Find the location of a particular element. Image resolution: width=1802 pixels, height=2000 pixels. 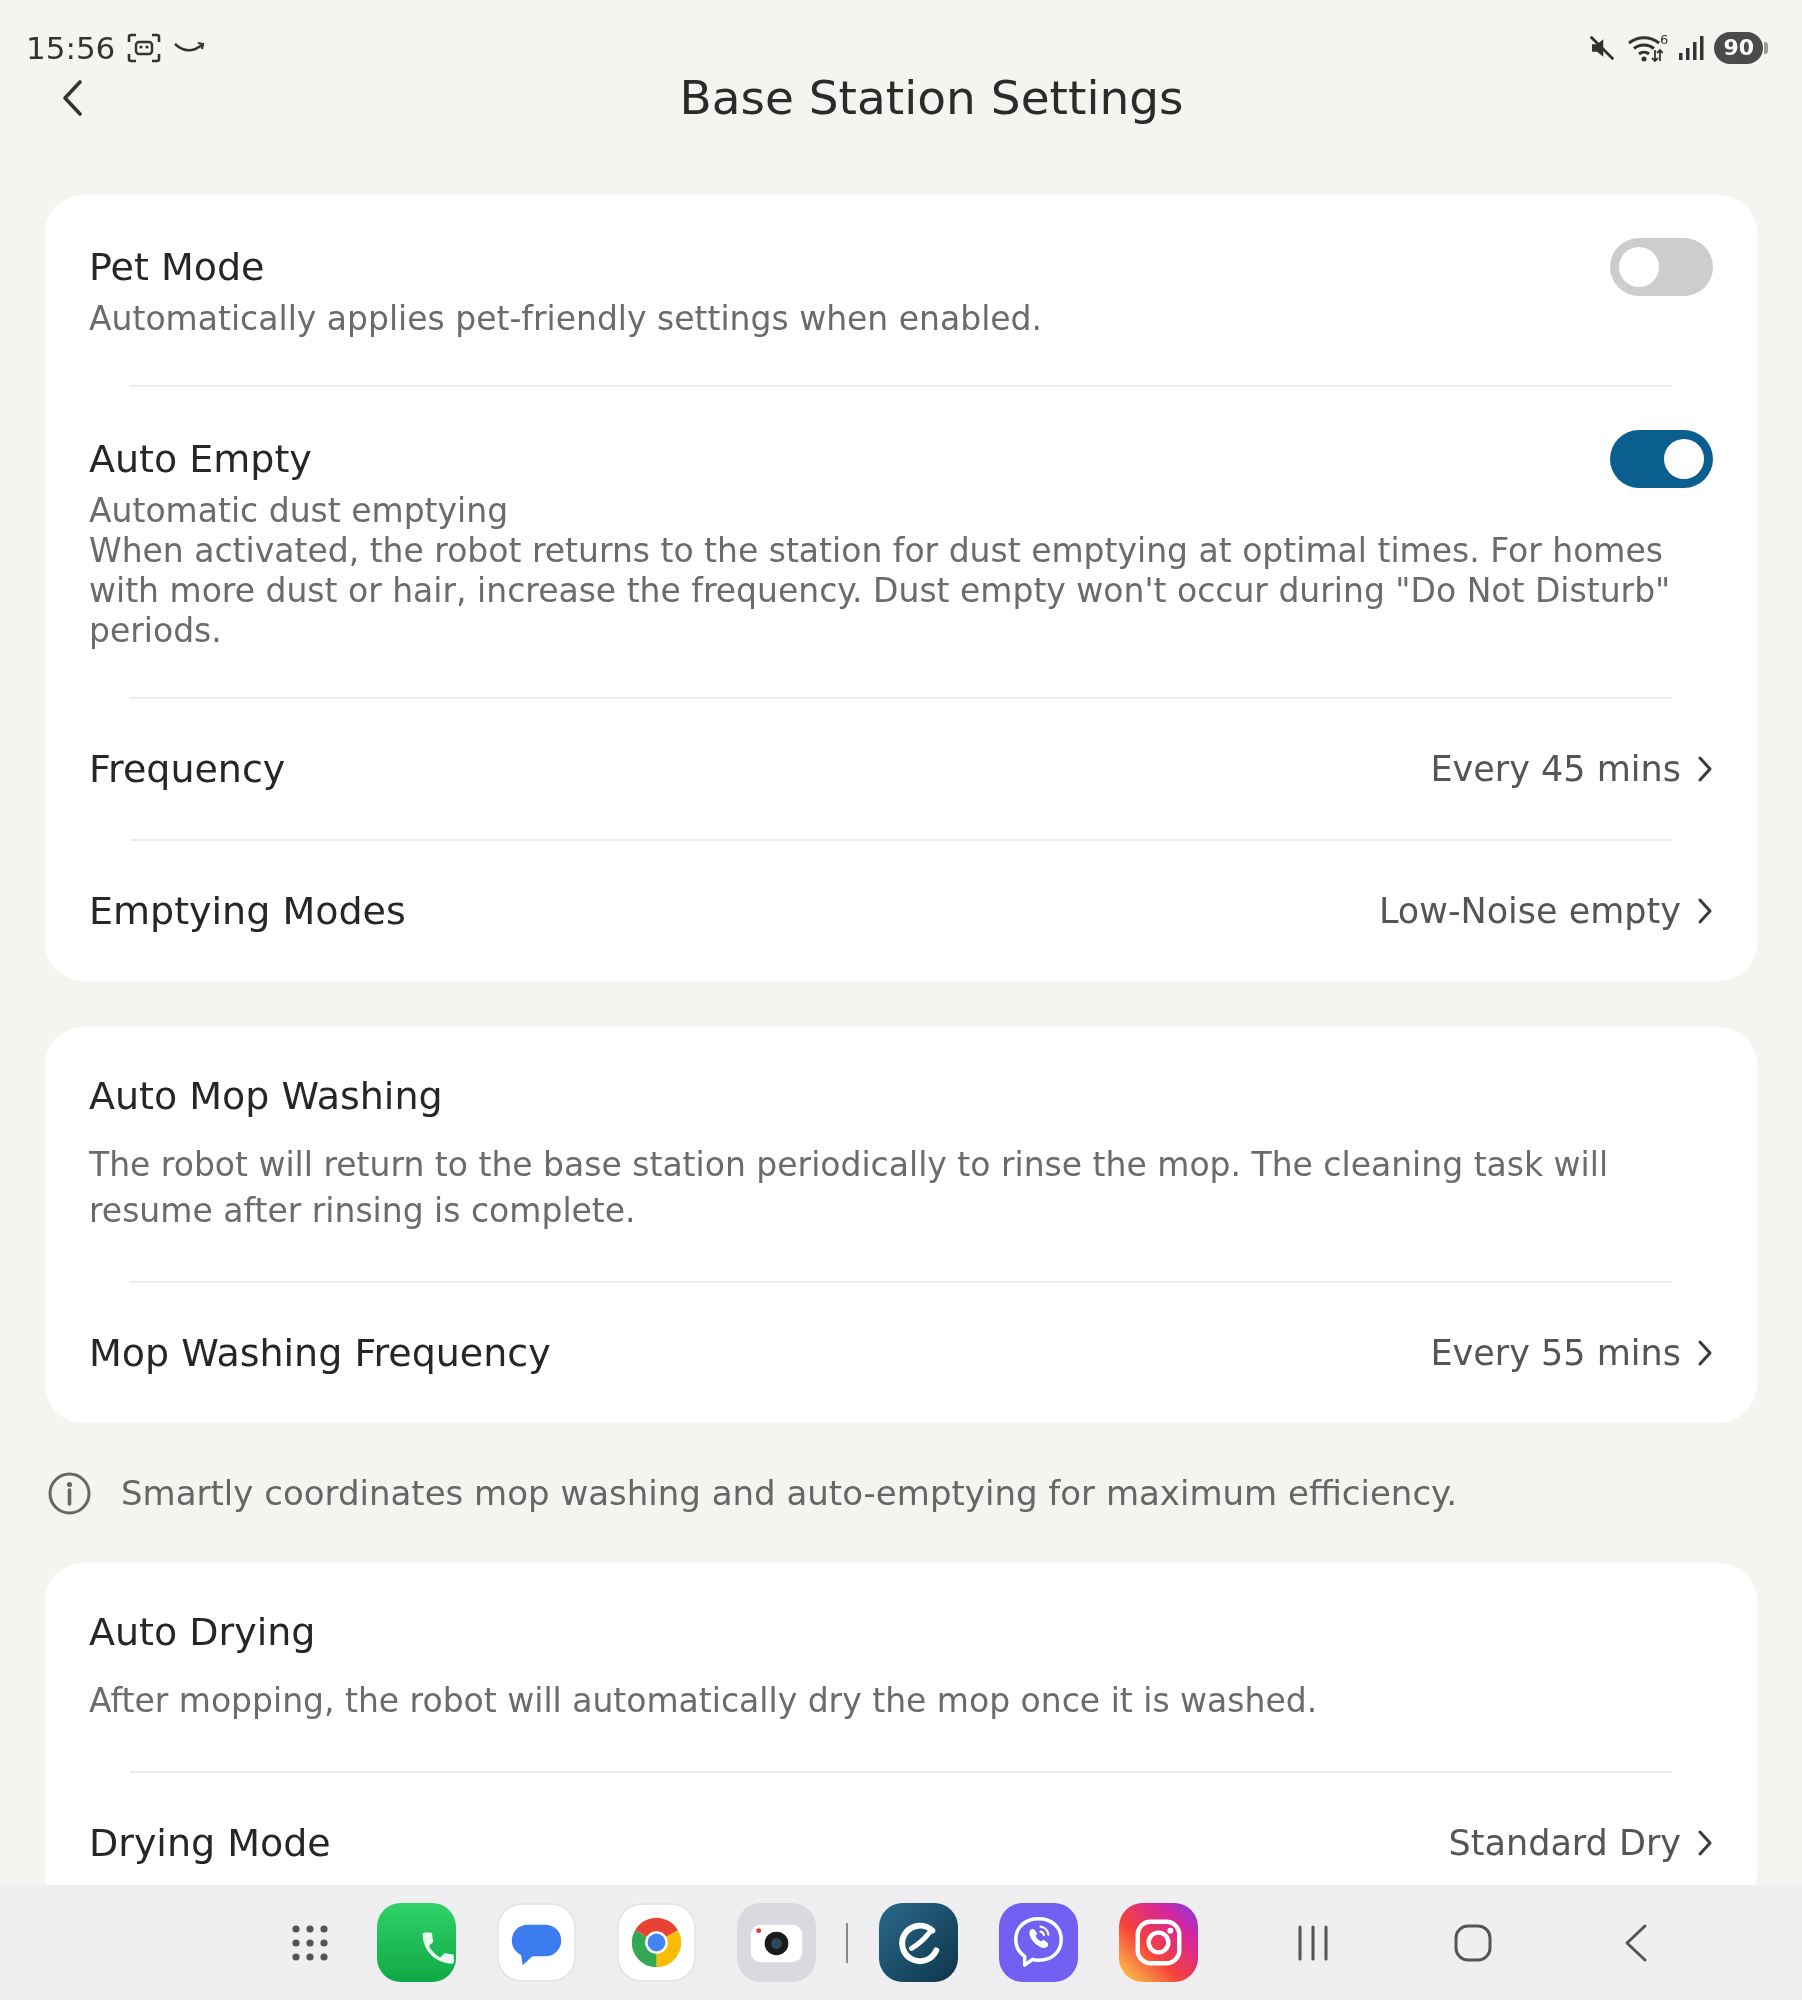

setting-value: Every 55 mins is located at coordinates (1555, 1353).